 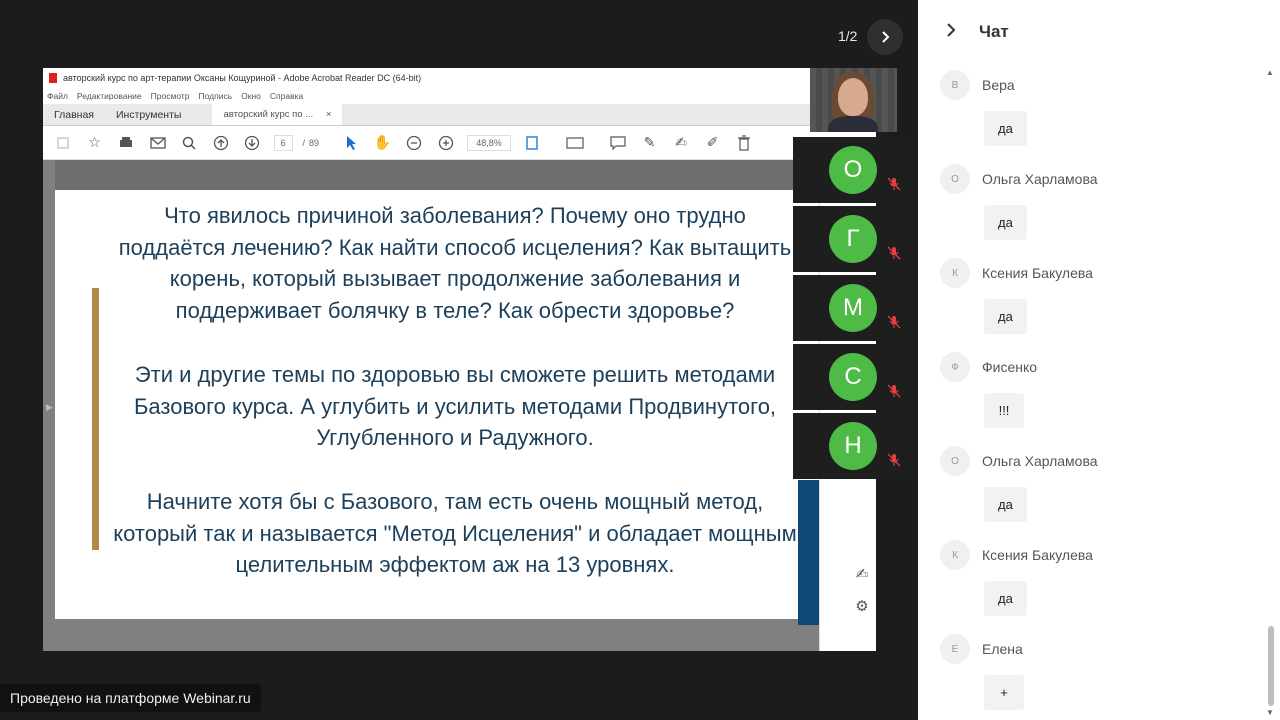 What do you see at coordinates (744, 143) in the screenshot?
I see `delete-icon` at bounding box center [744, 143].